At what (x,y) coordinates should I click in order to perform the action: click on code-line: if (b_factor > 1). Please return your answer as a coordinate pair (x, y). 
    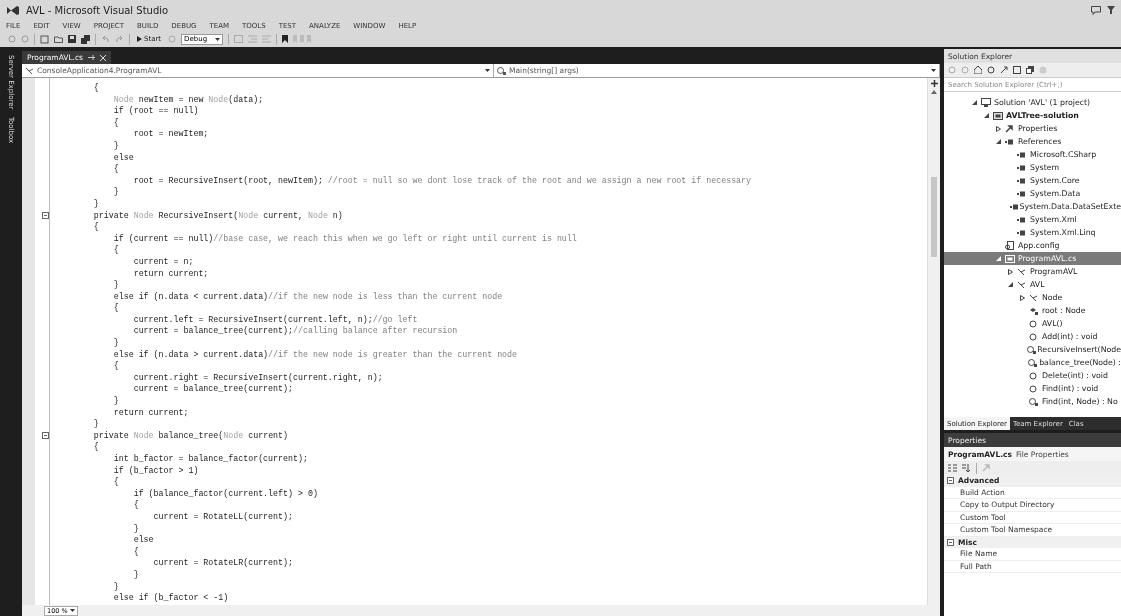
    Looking at the image, I should click on (156, 470).